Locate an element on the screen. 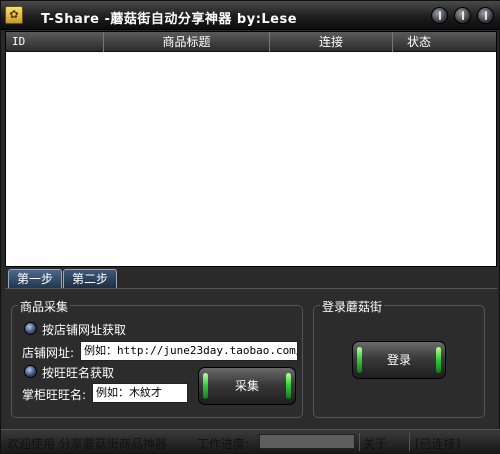 The width and height of the screenshot is (500, 454). status-bar: 欢迎使用 分享蘑菇街商品神器 工作进度: 关于 [已连接] is located at coordinates (250, 441).